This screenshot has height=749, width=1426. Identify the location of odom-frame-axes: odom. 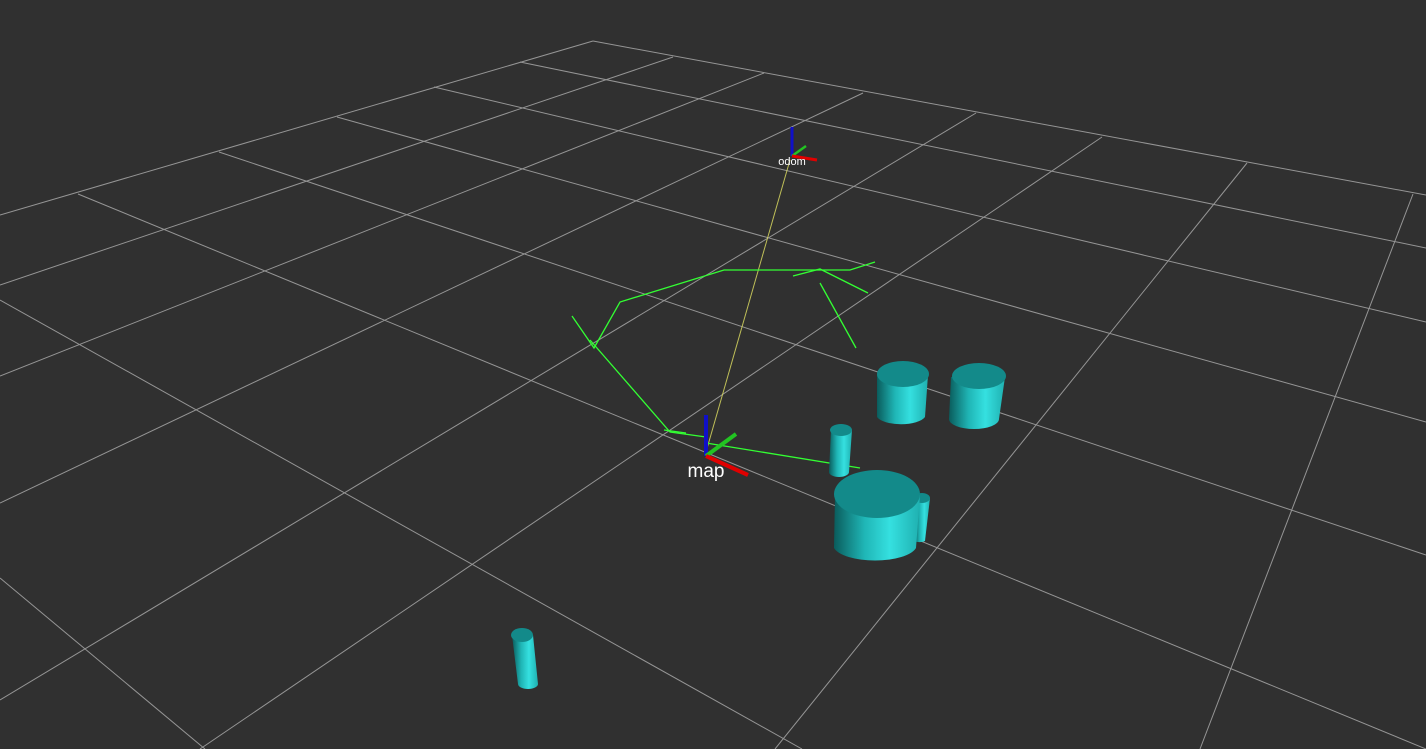
(798, 147).